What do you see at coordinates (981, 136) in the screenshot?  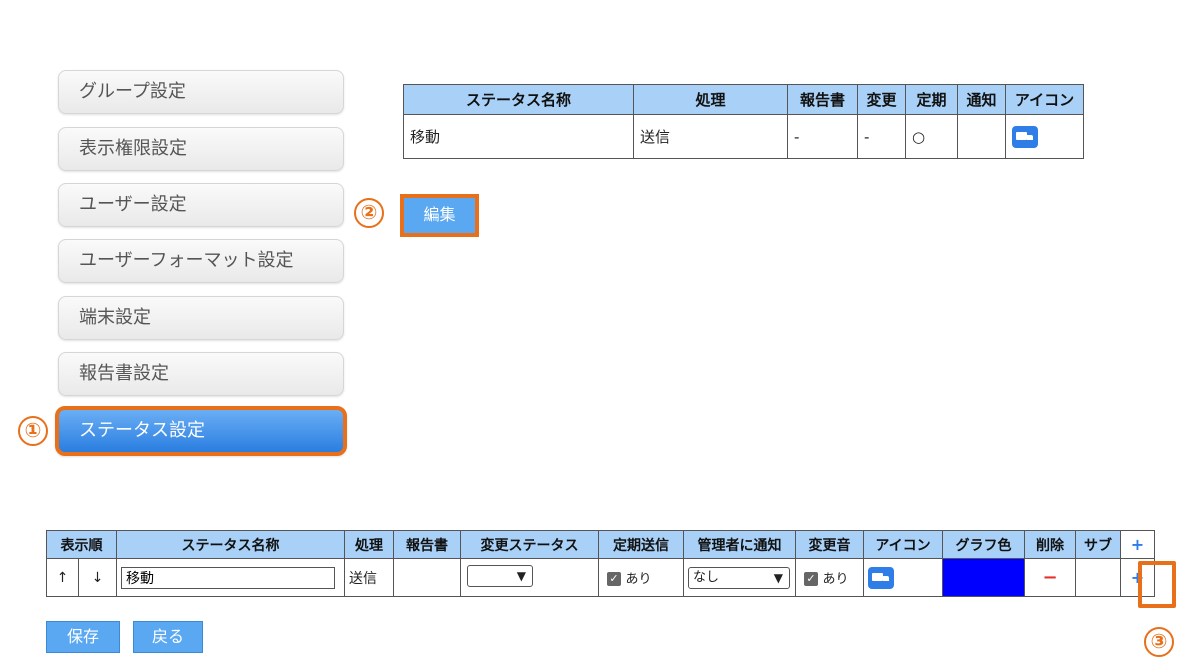 I see `cell-notify` at bounding box center [981, 136].